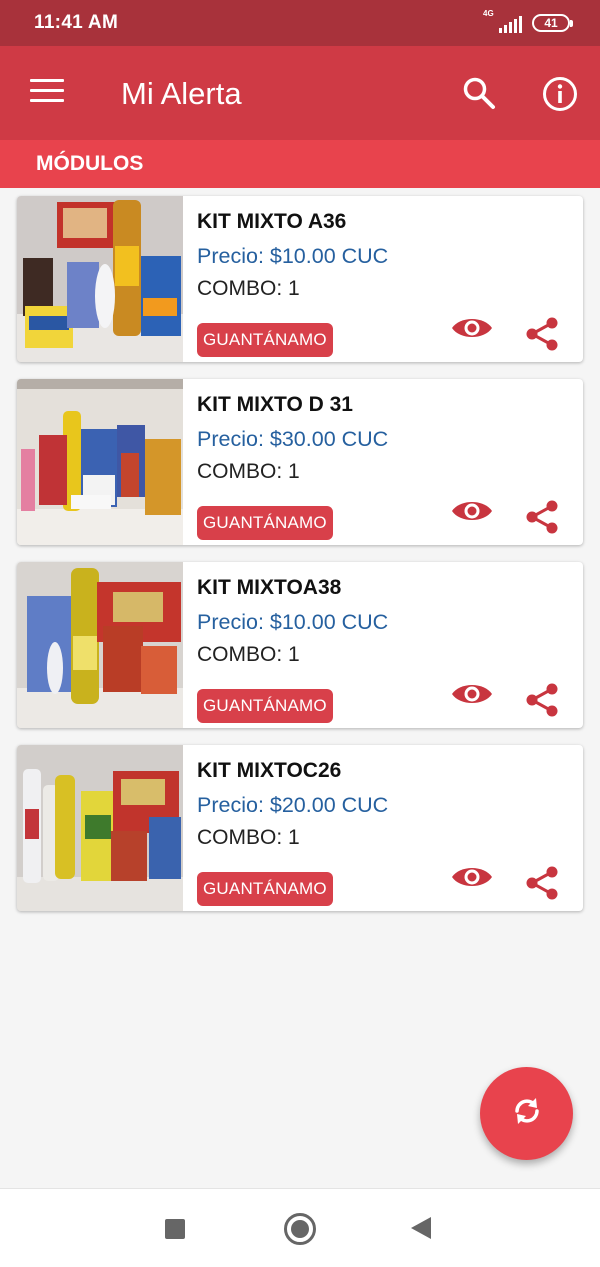 The height and width of the screenshot is (1267, 600). I want to click on app-title: Mi Alerta, so click(181, 93).